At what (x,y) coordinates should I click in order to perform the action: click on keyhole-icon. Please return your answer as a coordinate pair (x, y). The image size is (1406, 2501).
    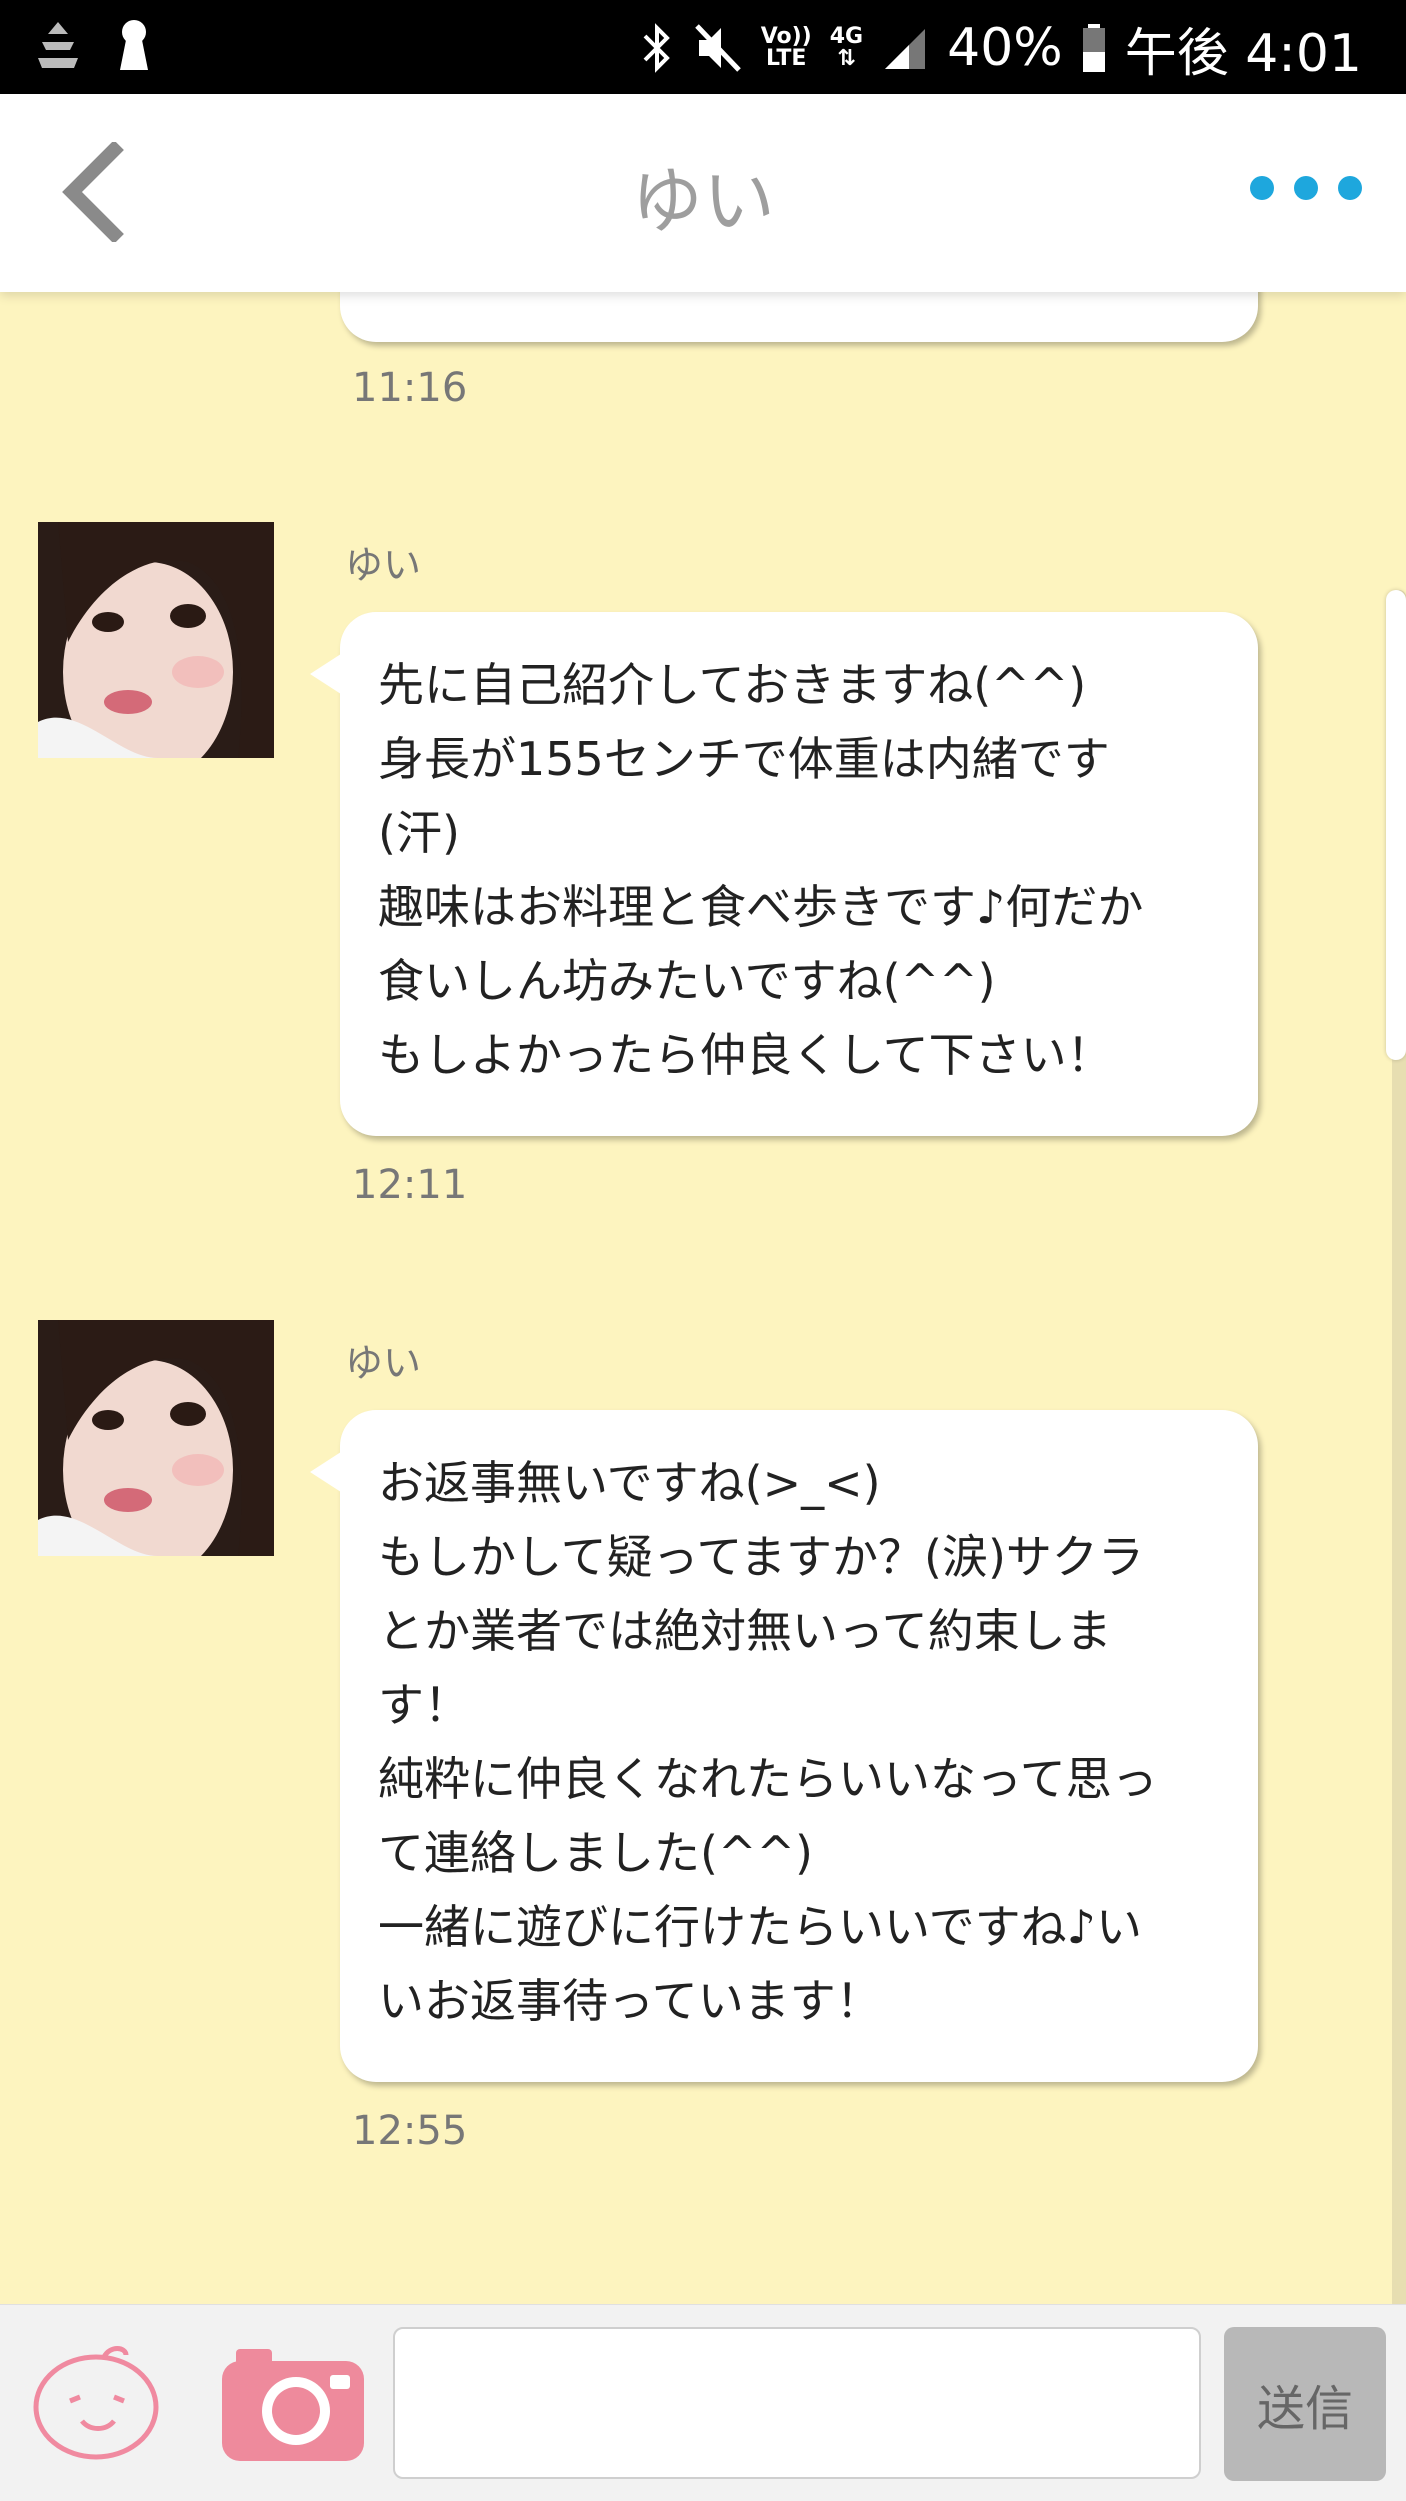
    Looking at the image, I should click on (134, 45).